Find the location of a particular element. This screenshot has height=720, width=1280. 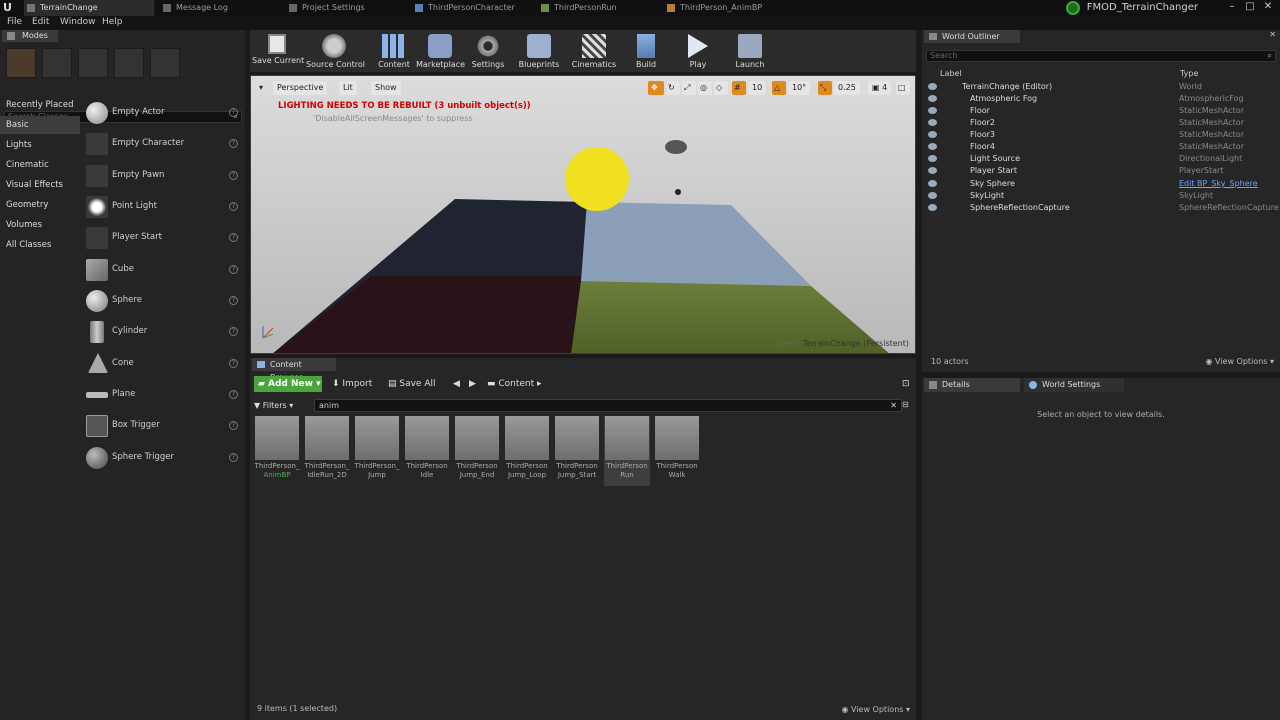

place-mode-icon is located at coordinates (21, 63).